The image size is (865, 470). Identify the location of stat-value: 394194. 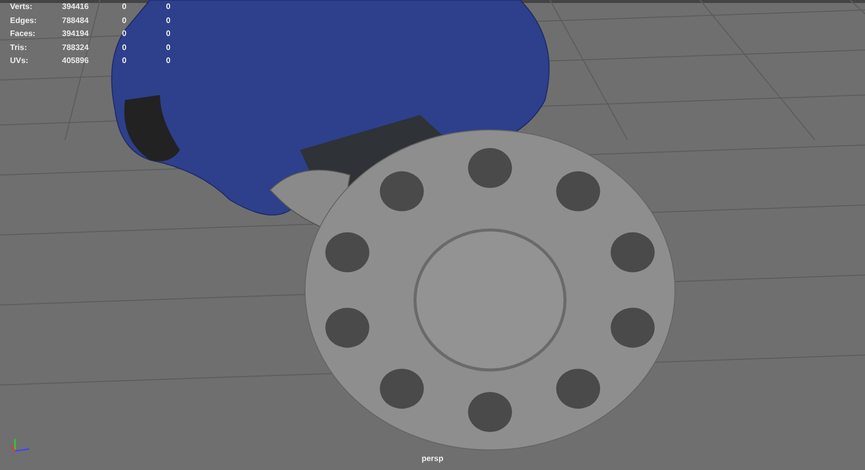
(76, 34).